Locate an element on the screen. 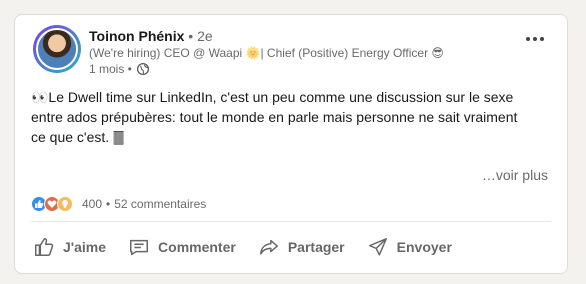  share-button: Partager is located at coordinates (301, 247).